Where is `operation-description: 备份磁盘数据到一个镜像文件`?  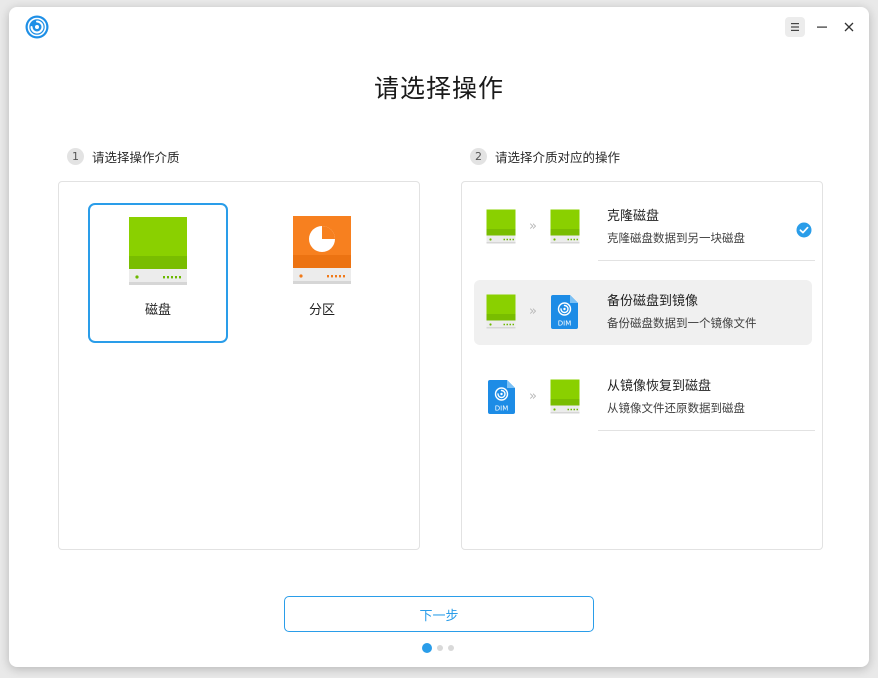
operation-description: 备份磁盘数据到一个镜像文件 is located at coordinates (682, 323).